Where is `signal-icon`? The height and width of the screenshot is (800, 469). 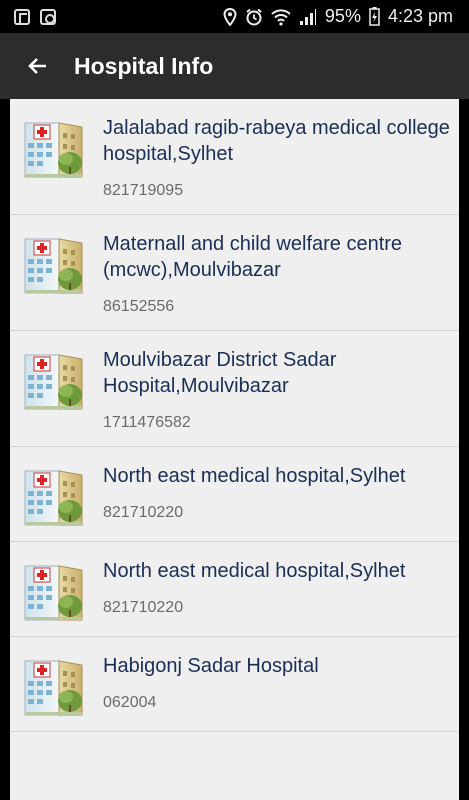
signal-icon is located at coordinates (307, 16).